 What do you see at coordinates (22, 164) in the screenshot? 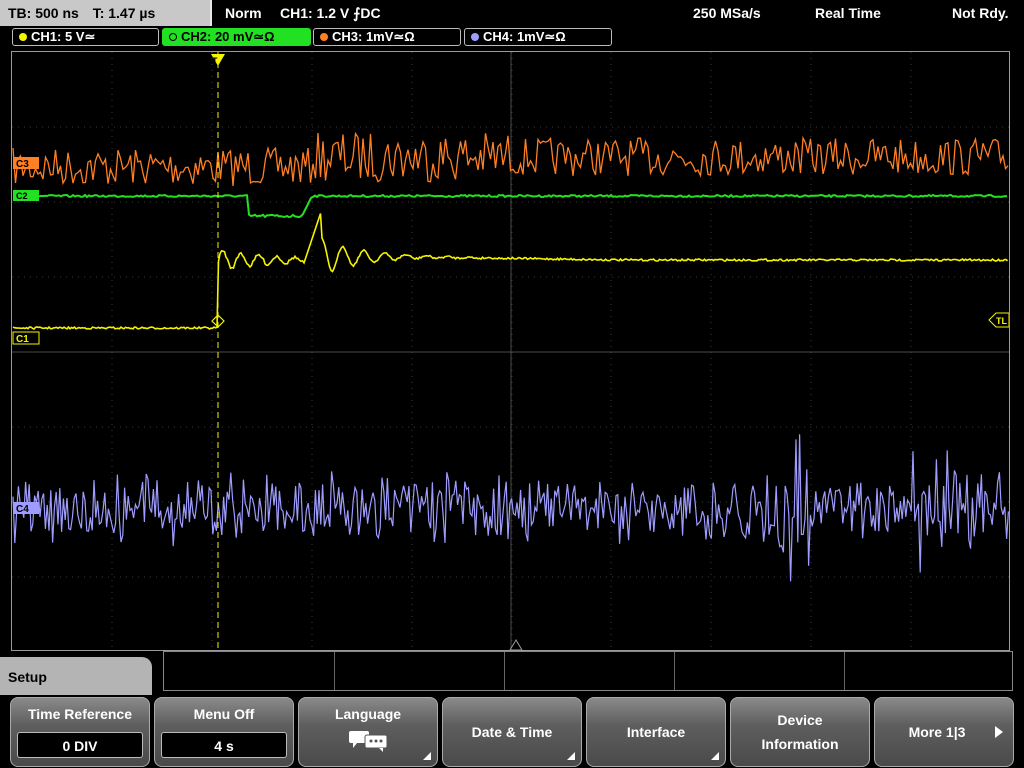
I see `svg-text: C3` at bounding box center [22, 164].